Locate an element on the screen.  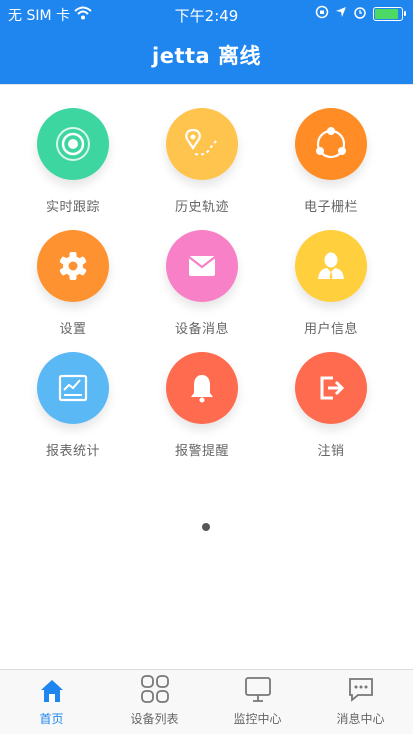
alarm-icon is located at coordinates (360, 14).